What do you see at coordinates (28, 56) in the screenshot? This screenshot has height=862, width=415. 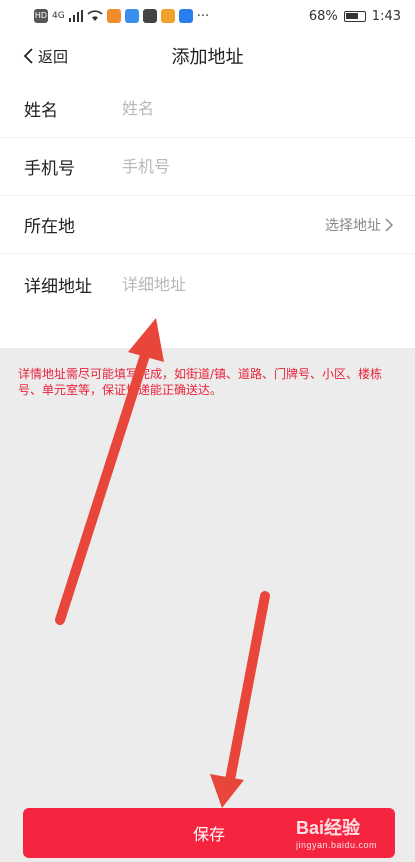 I see `chevron-left-icon` at bounding box center [28, 56].